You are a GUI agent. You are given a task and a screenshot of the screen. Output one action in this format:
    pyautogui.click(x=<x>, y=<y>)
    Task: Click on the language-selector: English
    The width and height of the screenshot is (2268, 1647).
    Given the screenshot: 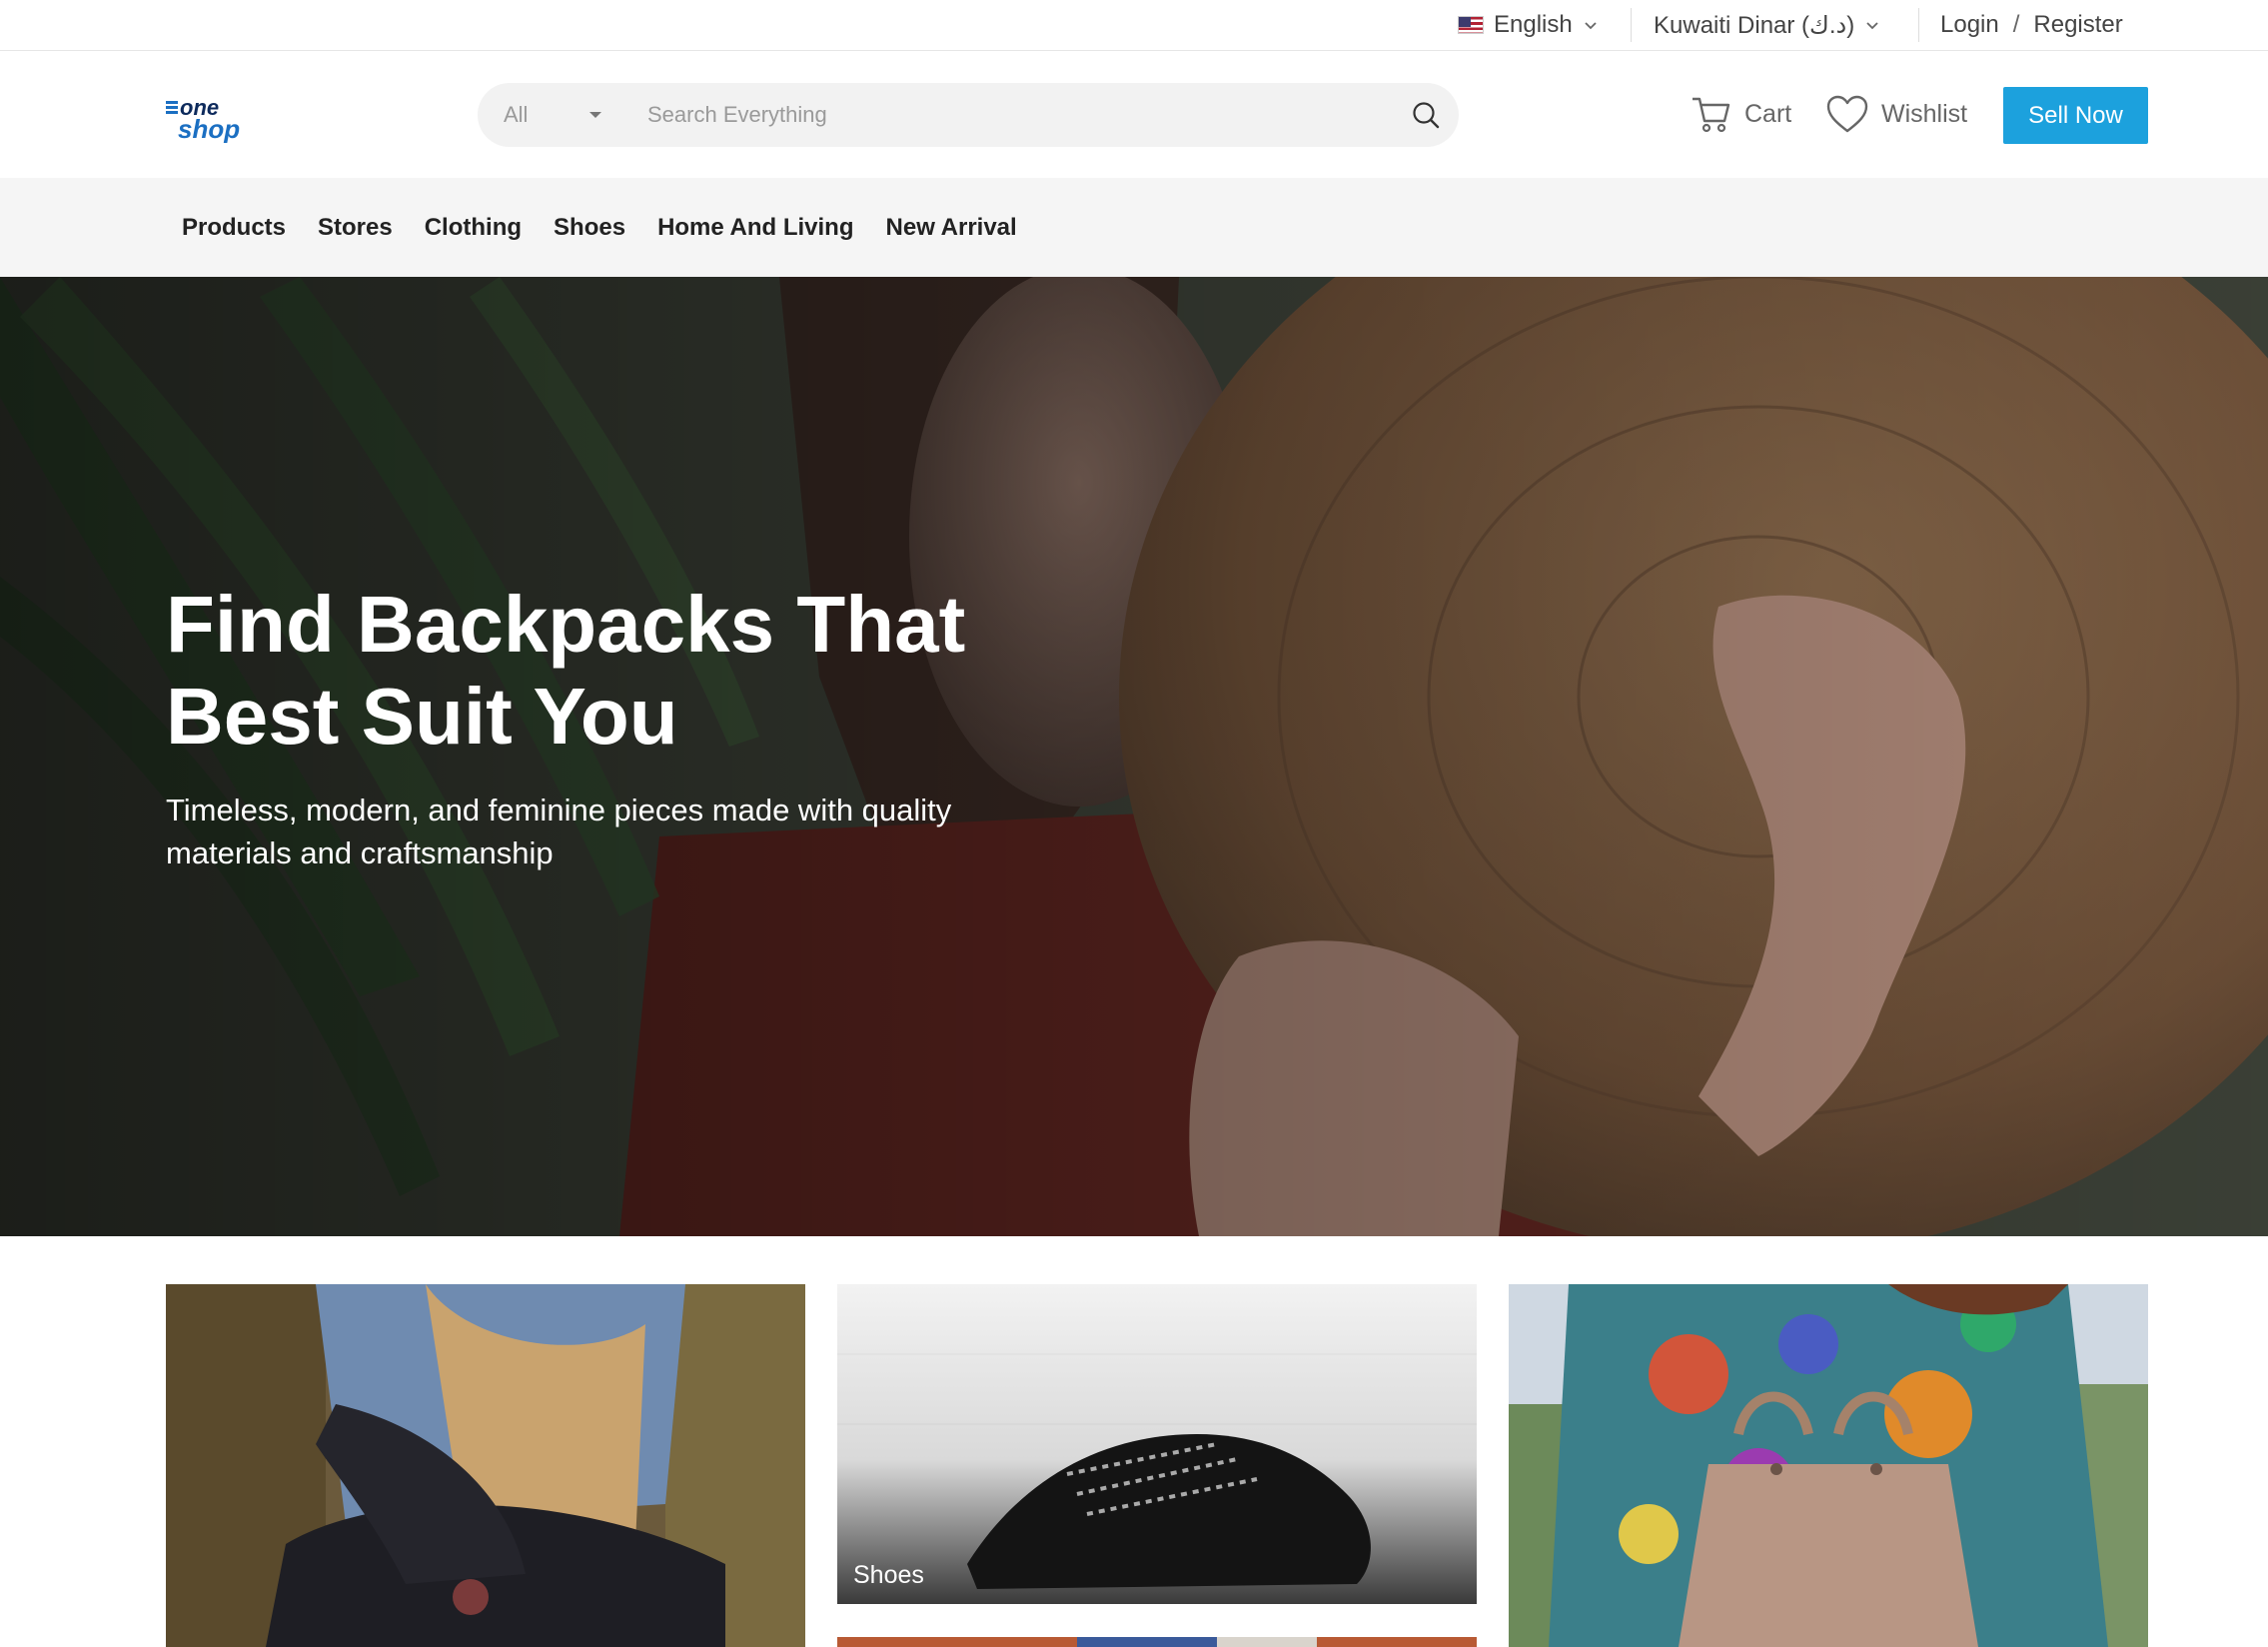 What is the action you would take?
    pyautogui.click(x=1528, y=25)
    